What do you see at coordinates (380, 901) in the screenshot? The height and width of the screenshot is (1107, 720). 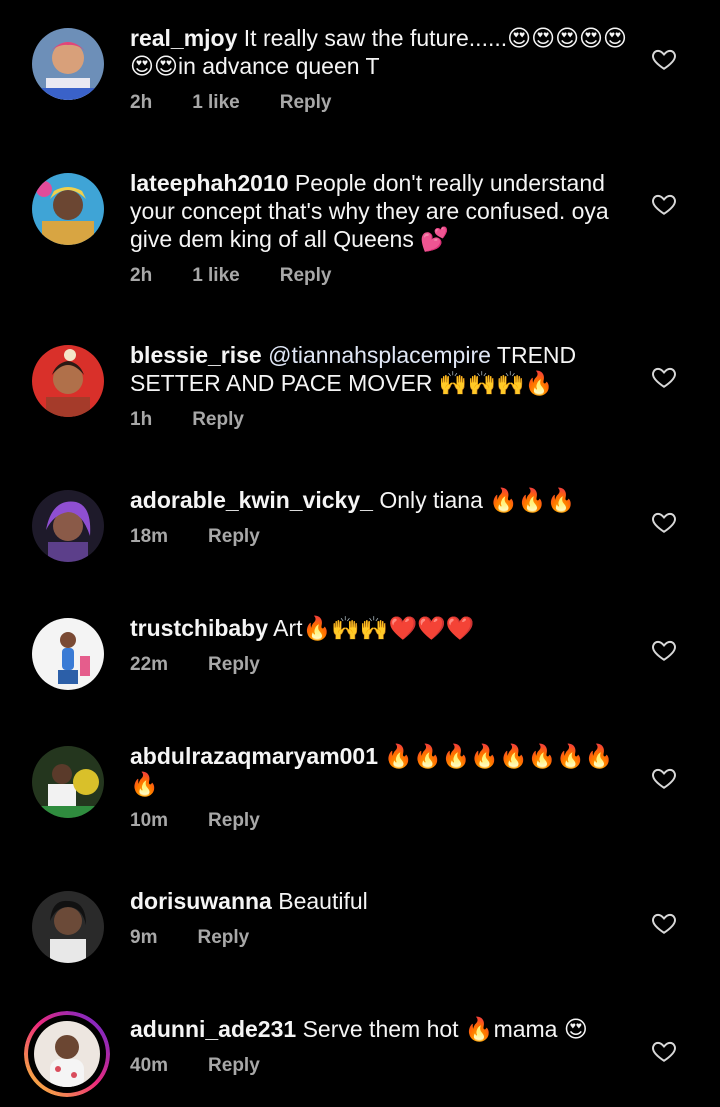 I see `comment-text: dorisuwanna Beautiful` at bounding box center [380, 901].